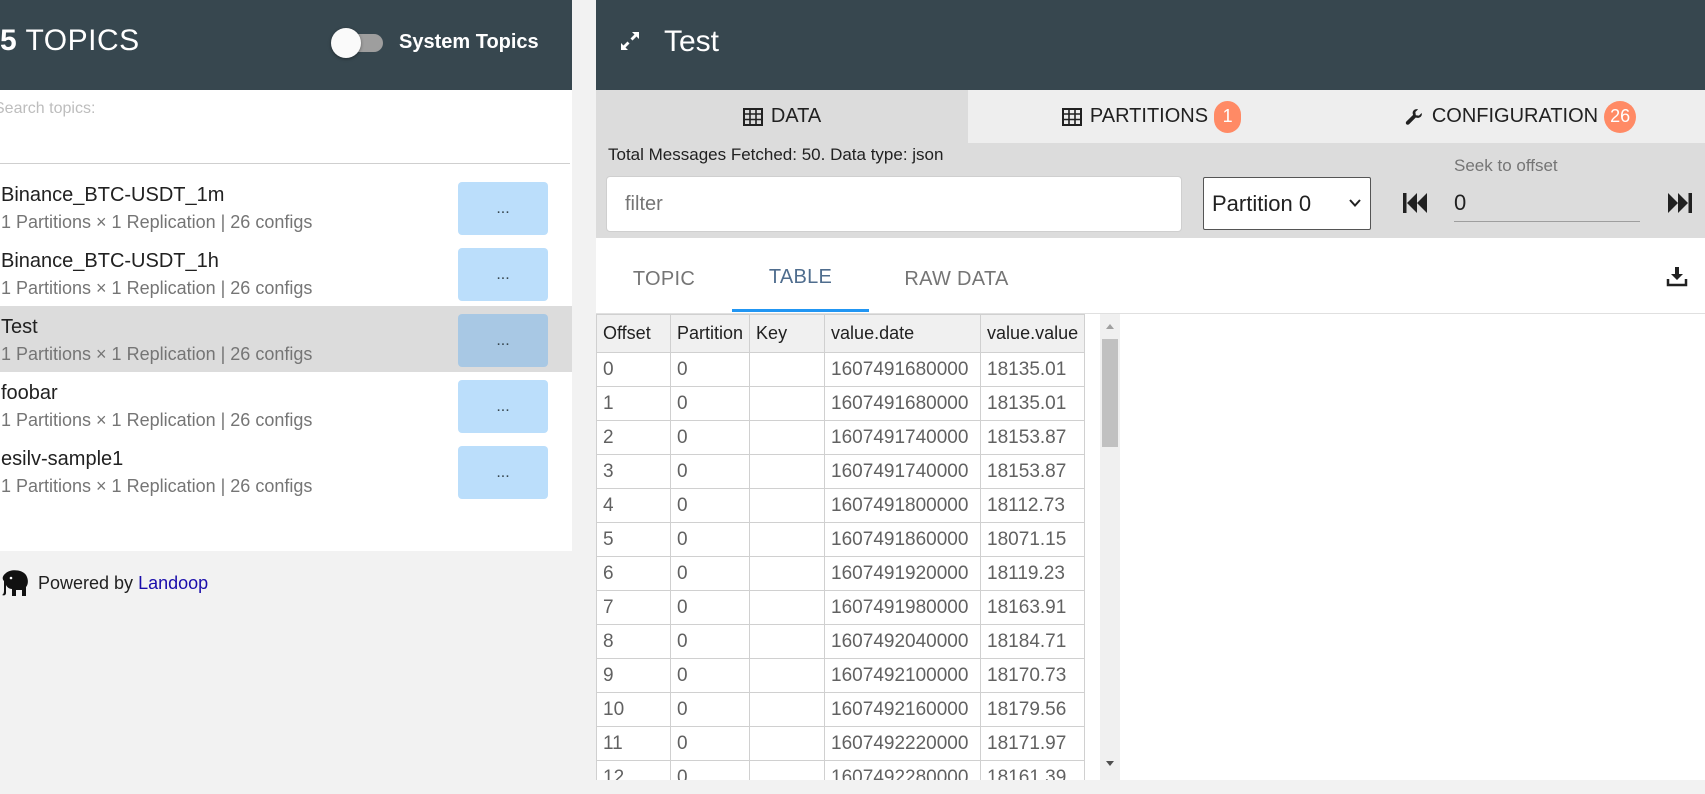 This screenshot has height=794, width=1705. What do you see at coordinates (47, 109) in the screenshot?
I see `search-topics-input: Search topics:` at bounding box center [47, 109].